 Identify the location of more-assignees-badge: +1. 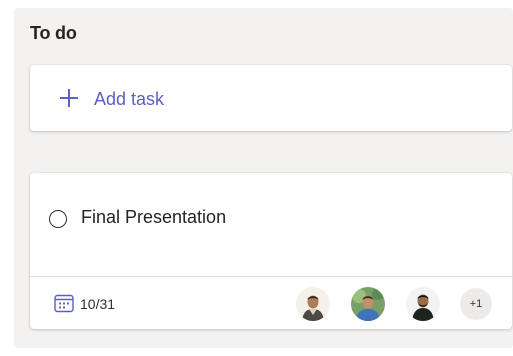
(476, 304).